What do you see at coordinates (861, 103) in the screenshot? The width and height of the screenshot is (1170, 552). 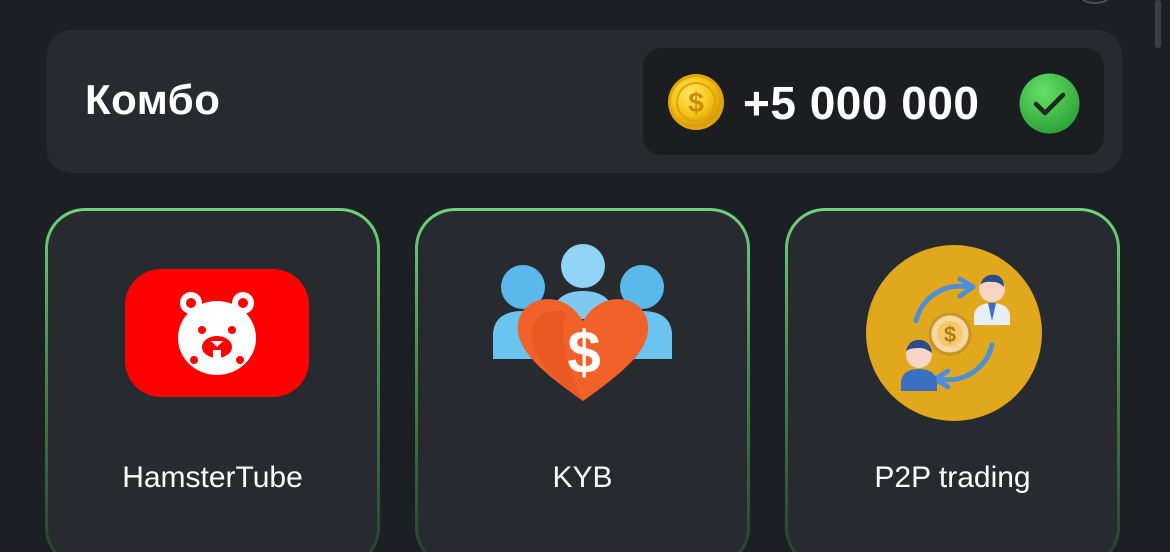 I see `combo-reward-amount: +5 000 000` at bounding box center [861, 103].